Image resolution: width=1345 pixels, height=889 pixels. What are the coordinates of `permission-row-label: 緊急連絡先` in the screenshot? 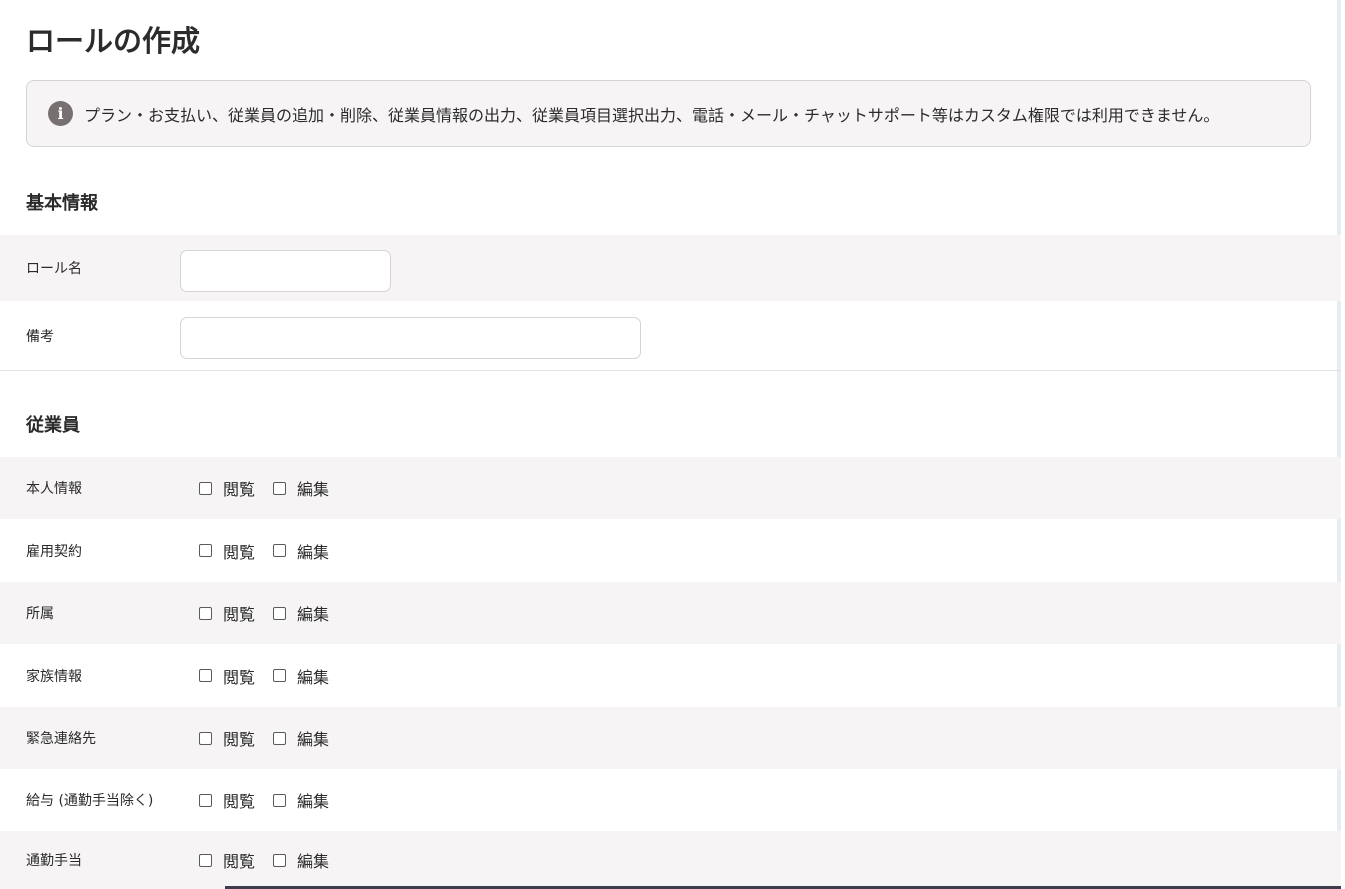 It's located at (61, 739).